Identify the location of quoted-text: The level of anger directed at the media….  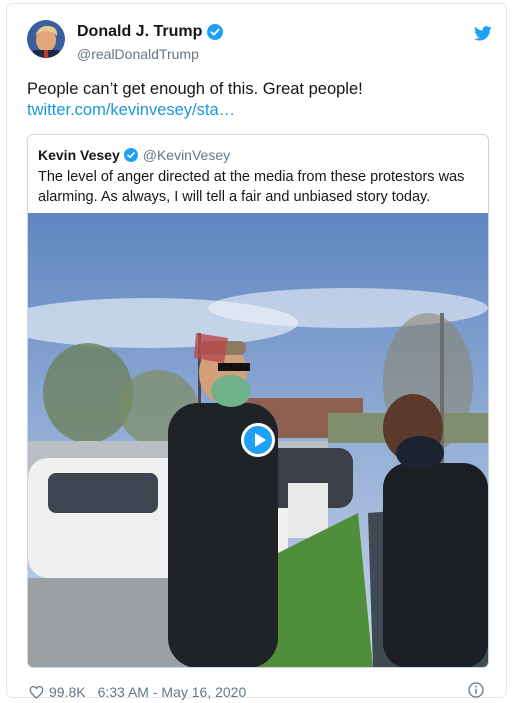
(251, 187).